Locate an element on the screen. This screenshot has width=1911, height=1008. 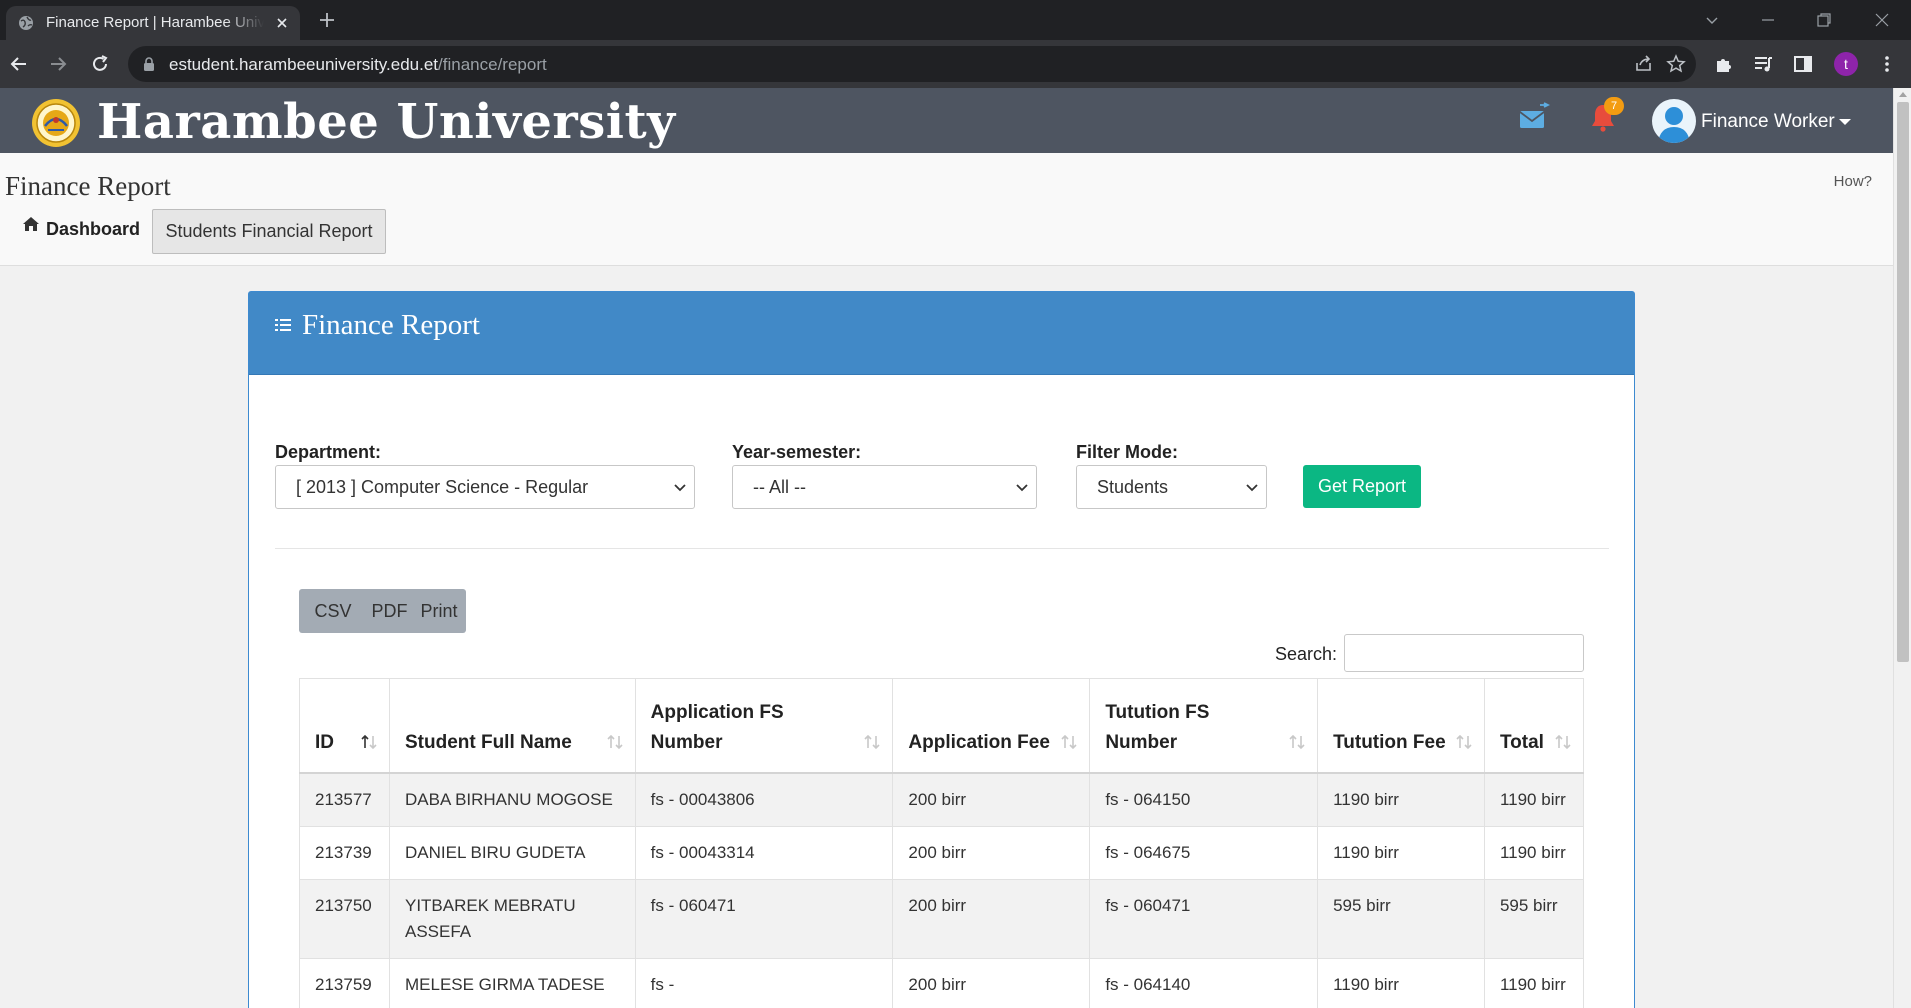
kebab-menu-icon is located at coordinates (1887, 64).